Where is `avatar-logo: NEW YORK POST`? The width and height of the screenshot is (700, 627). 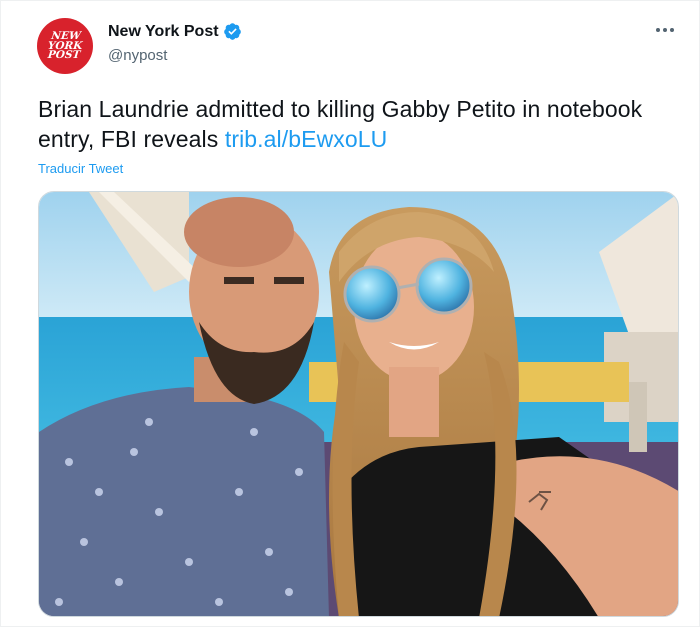
avatar-logo: NEW YORK POST is located at coordinates (65, 45).